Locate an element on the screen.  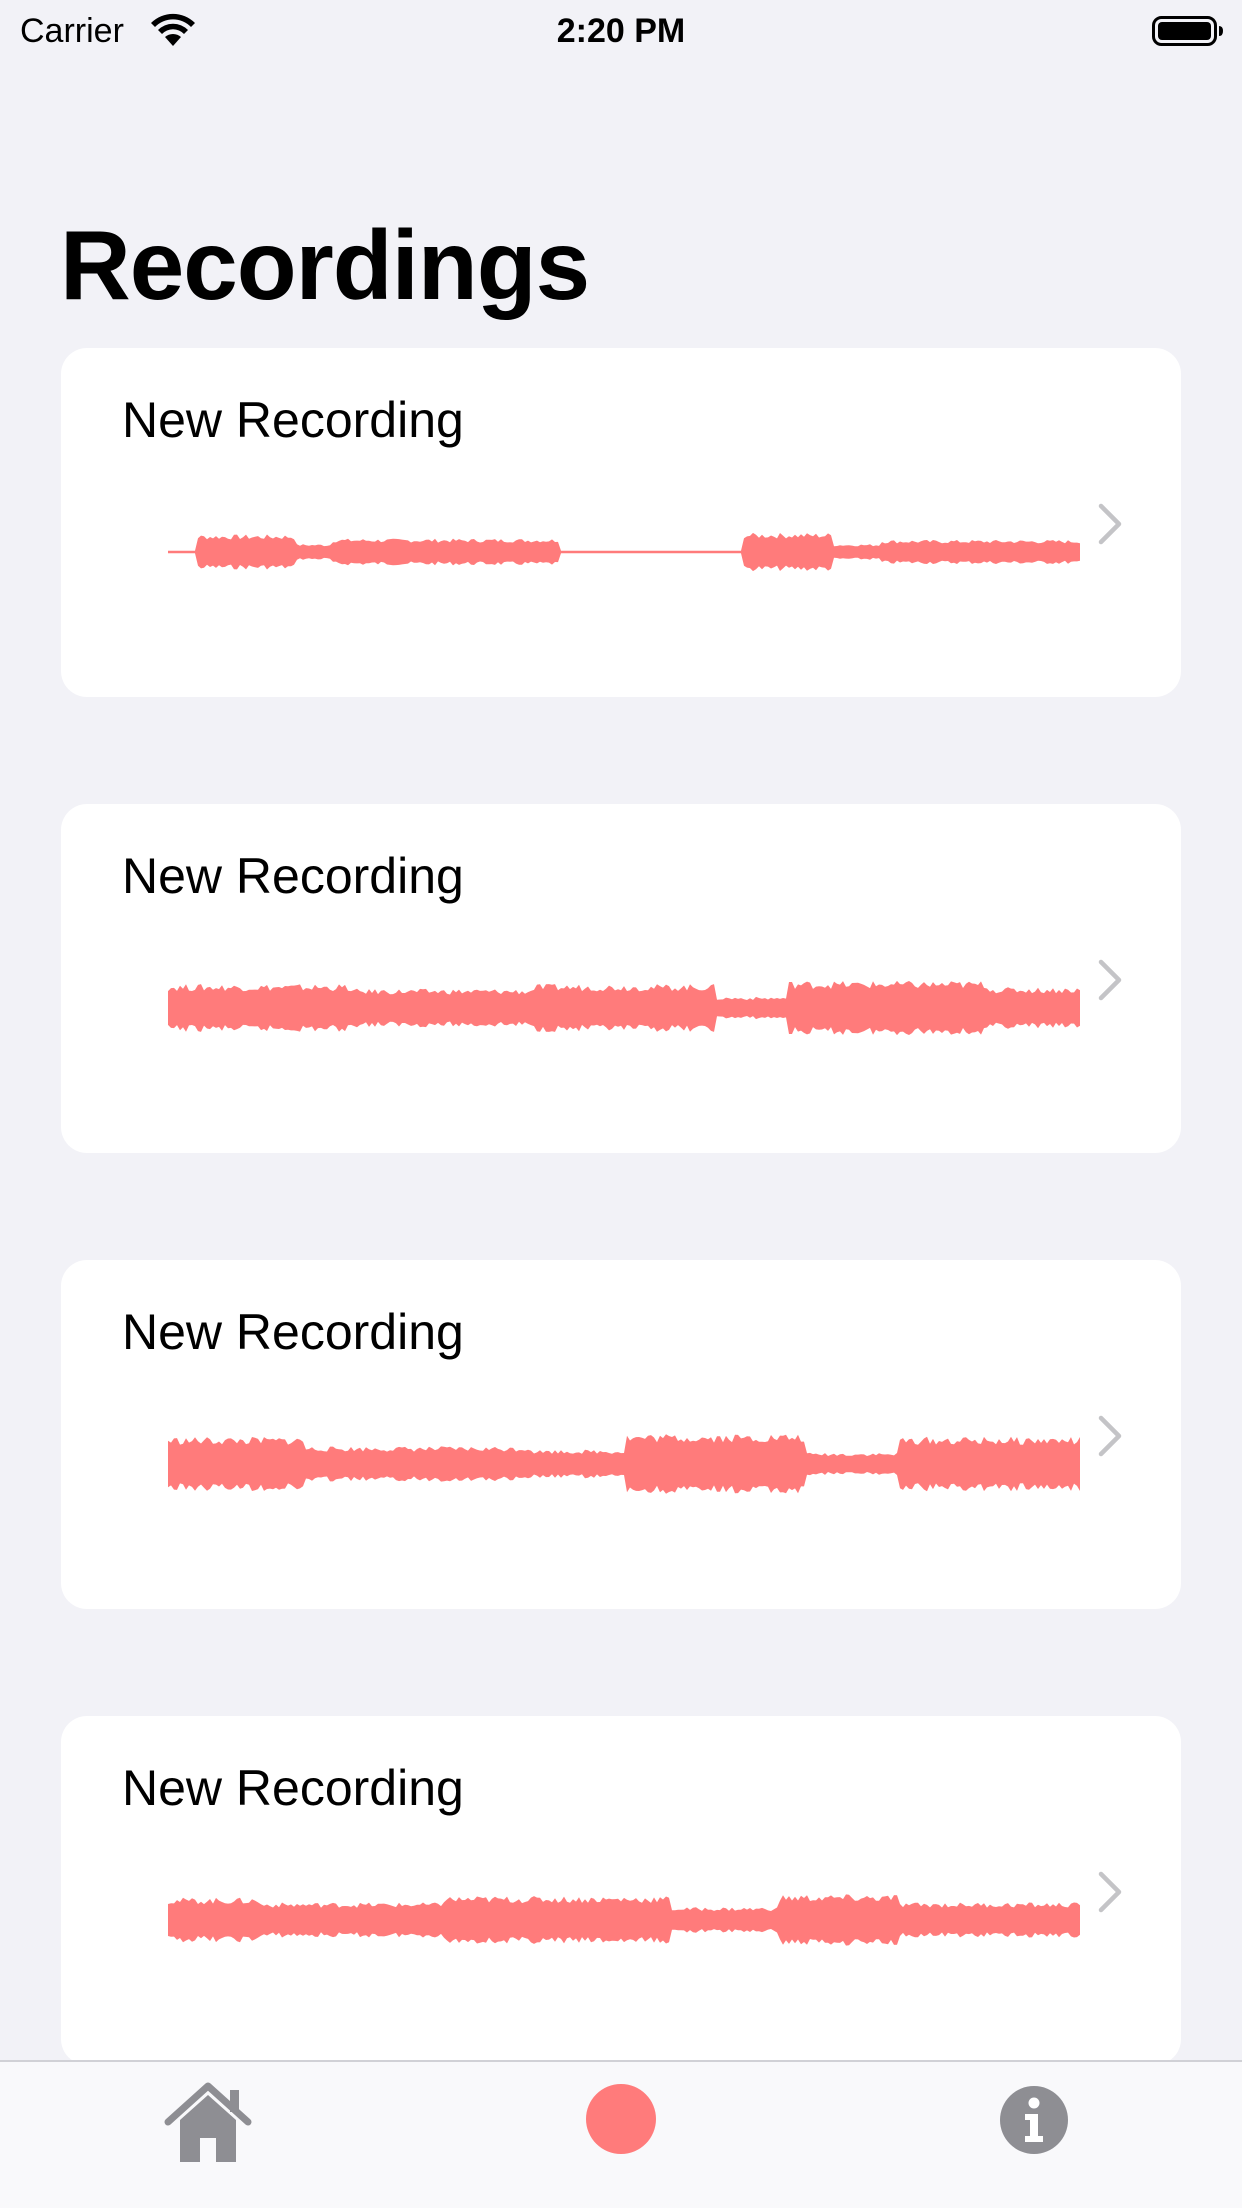
status-bar: Carrier 2:20 PM is located at coordinates (621, 31).